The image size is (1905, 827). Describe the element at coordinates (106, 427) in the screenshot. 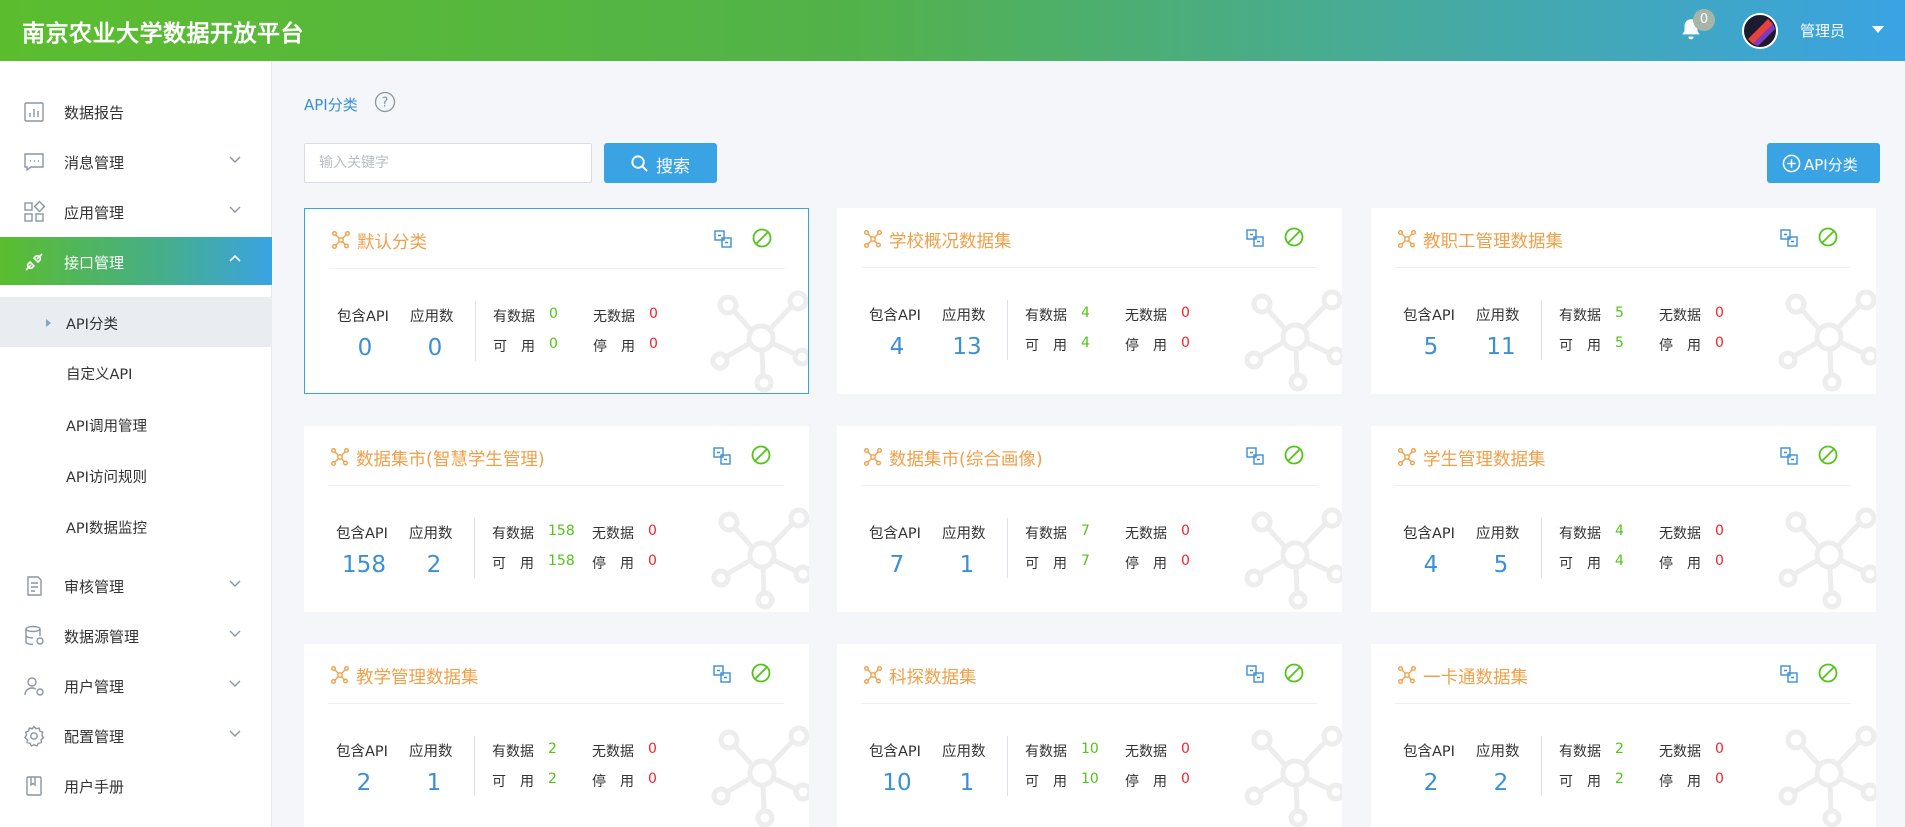

I see `sidebar-subitem-label: API调用管理` at that location.